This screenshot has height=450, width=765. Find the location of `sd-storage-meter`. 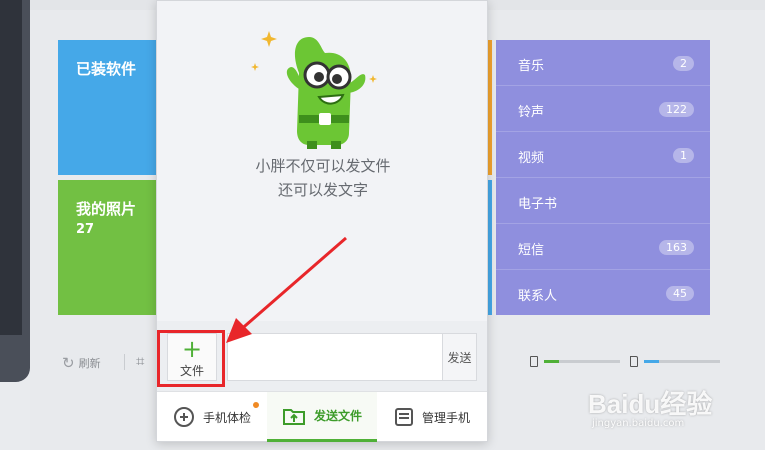

sd-storage-meter is located at coordinates (675, 361).